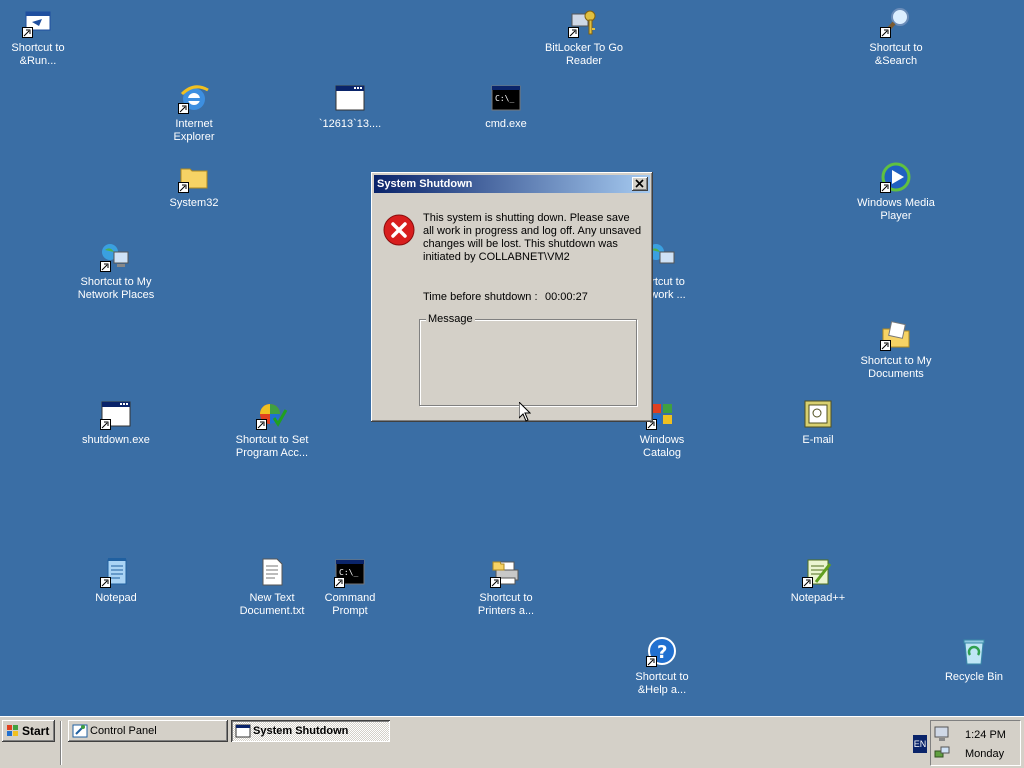  Describe the element at coordinates (350, 604) in the screenshot. I see `desktop-icon-label: Command Prompt` at that location.